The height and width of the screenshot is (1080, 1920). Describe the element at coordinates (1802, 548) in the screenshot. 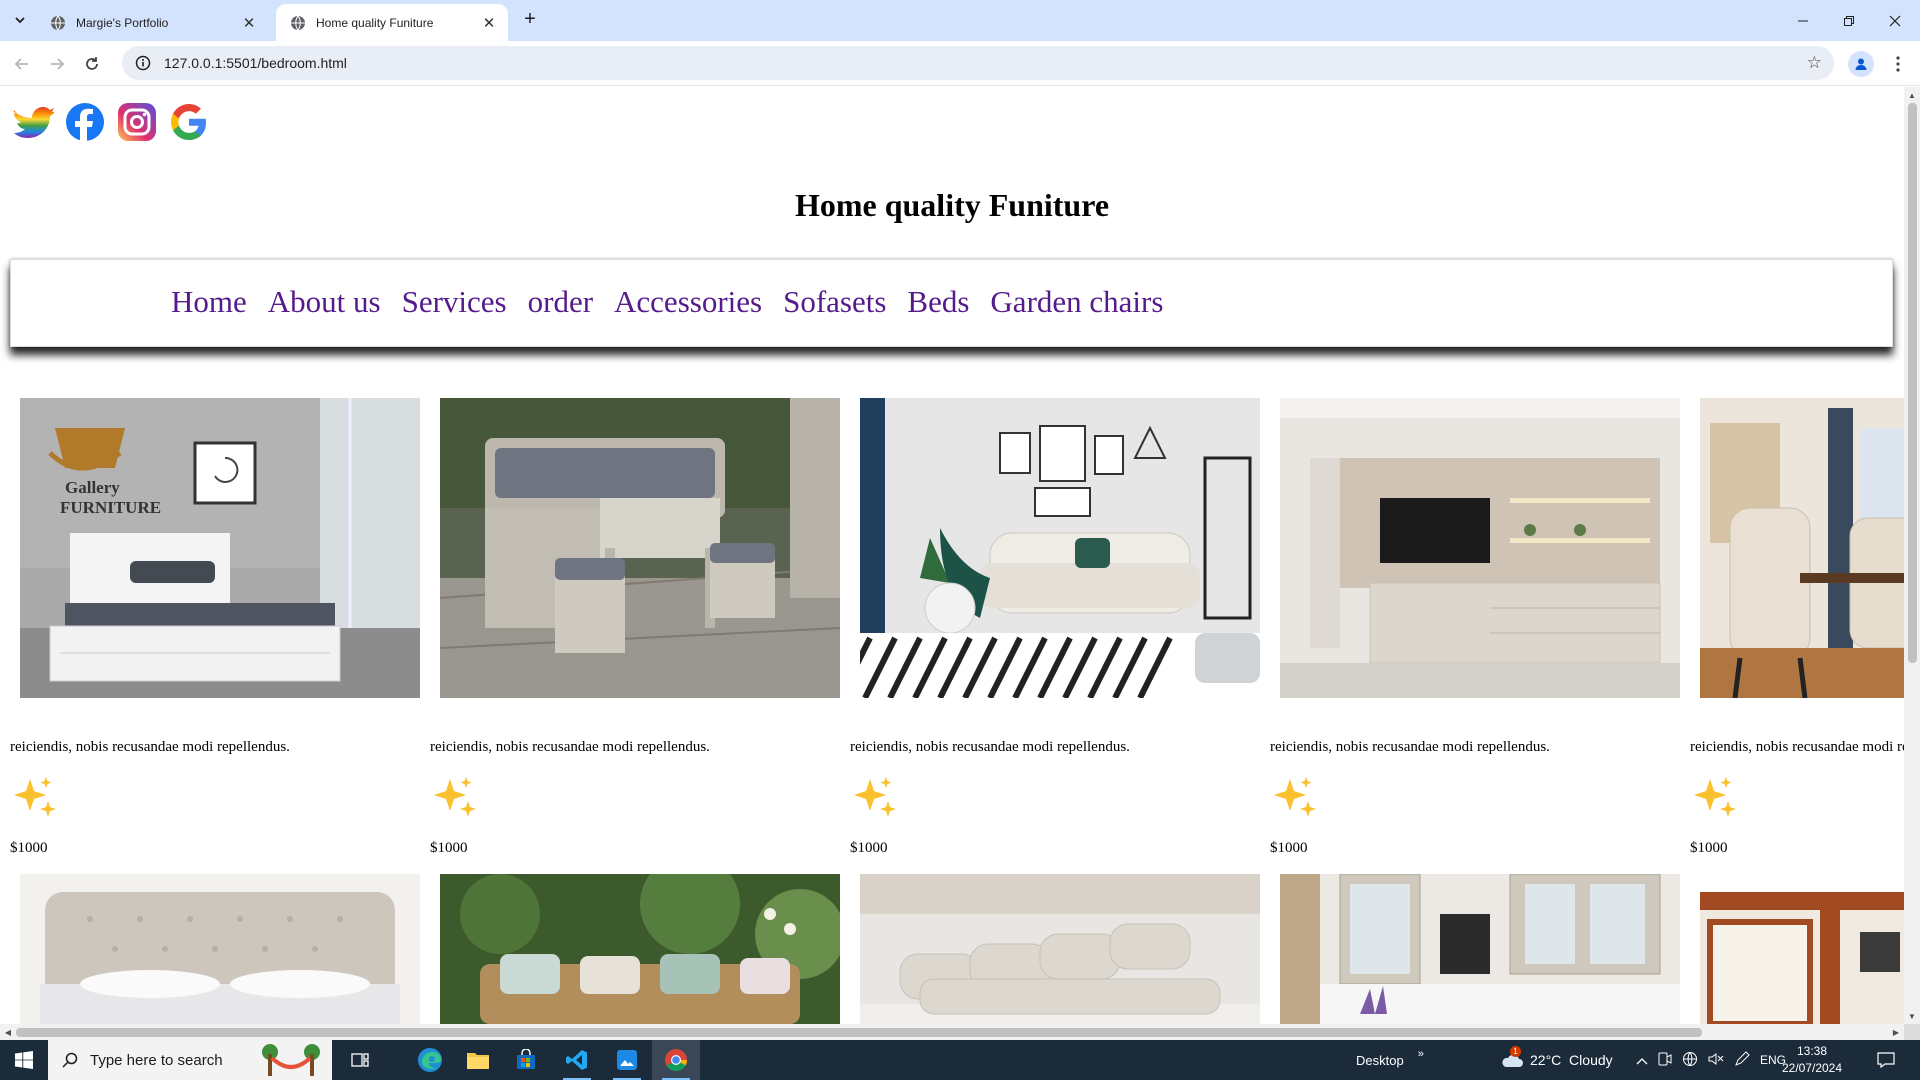

I see `product-image-dining-chairs` at that location.